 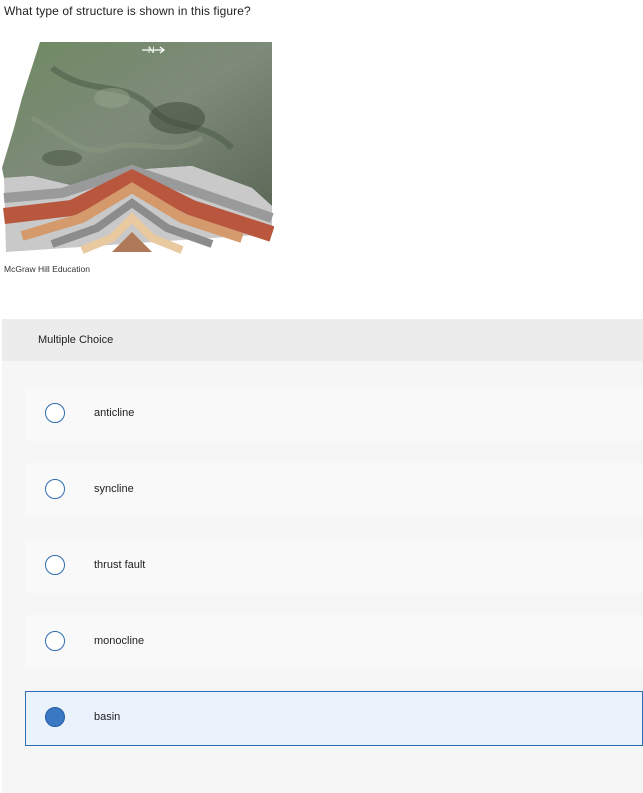 I want to click on panel-header: Multiple Choice, so click(x=322, y=340).